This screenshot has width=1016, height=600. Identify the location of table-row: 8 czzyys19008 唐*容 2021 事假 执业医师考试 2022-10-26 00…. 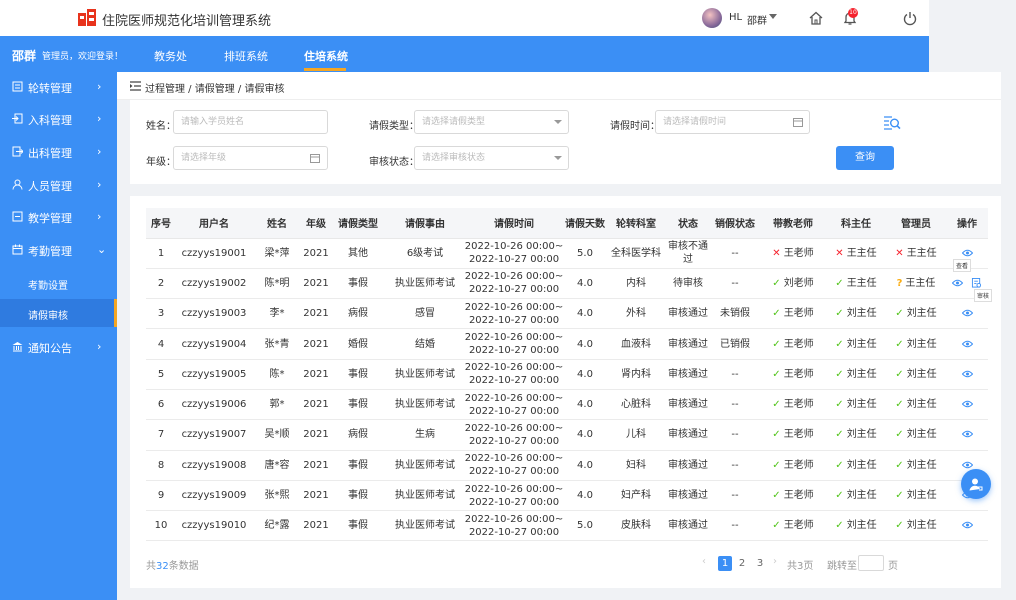
(567, 465).